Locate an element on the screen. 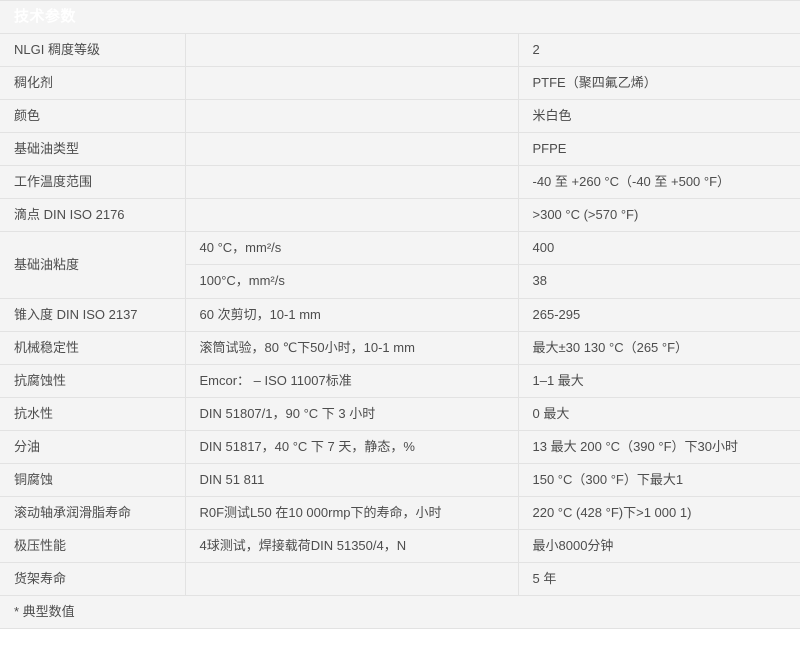 The width and height of the screenshot is (800, 649). row-method: 60 次剪切，10-1 mm is located at coordinates (352, 315).